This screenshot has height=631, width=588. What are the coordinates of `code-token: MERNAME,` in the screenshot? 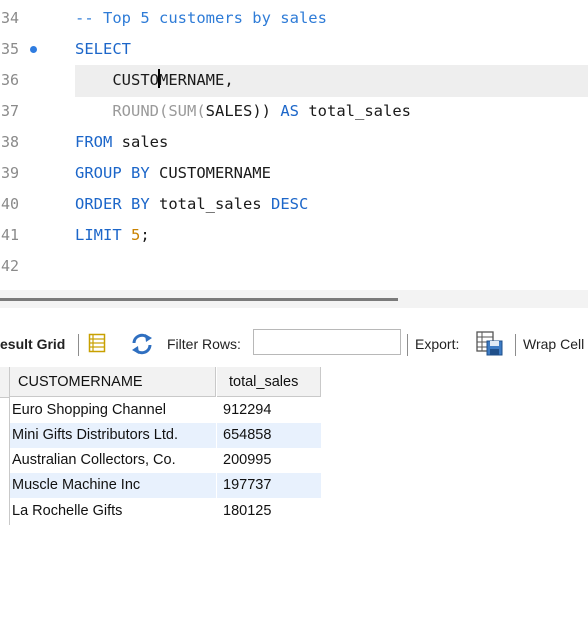 It's located at (196, 80).